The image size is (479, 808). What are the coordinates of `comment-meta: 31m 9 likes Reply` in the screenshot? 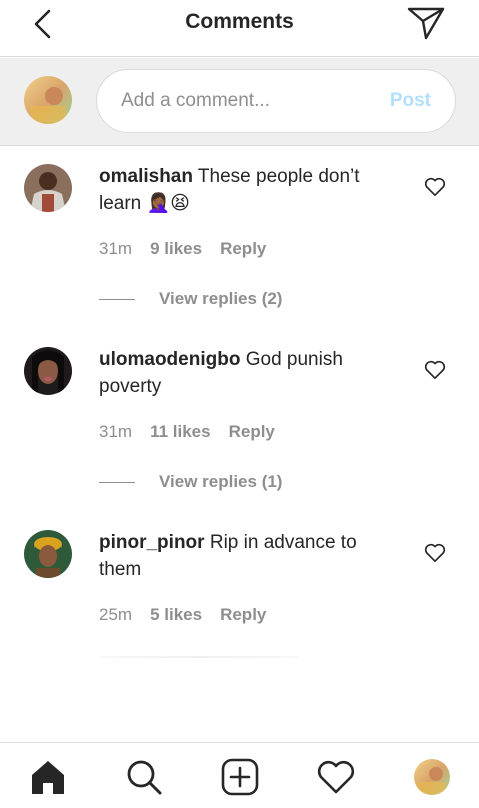 It's located at (182, 249).